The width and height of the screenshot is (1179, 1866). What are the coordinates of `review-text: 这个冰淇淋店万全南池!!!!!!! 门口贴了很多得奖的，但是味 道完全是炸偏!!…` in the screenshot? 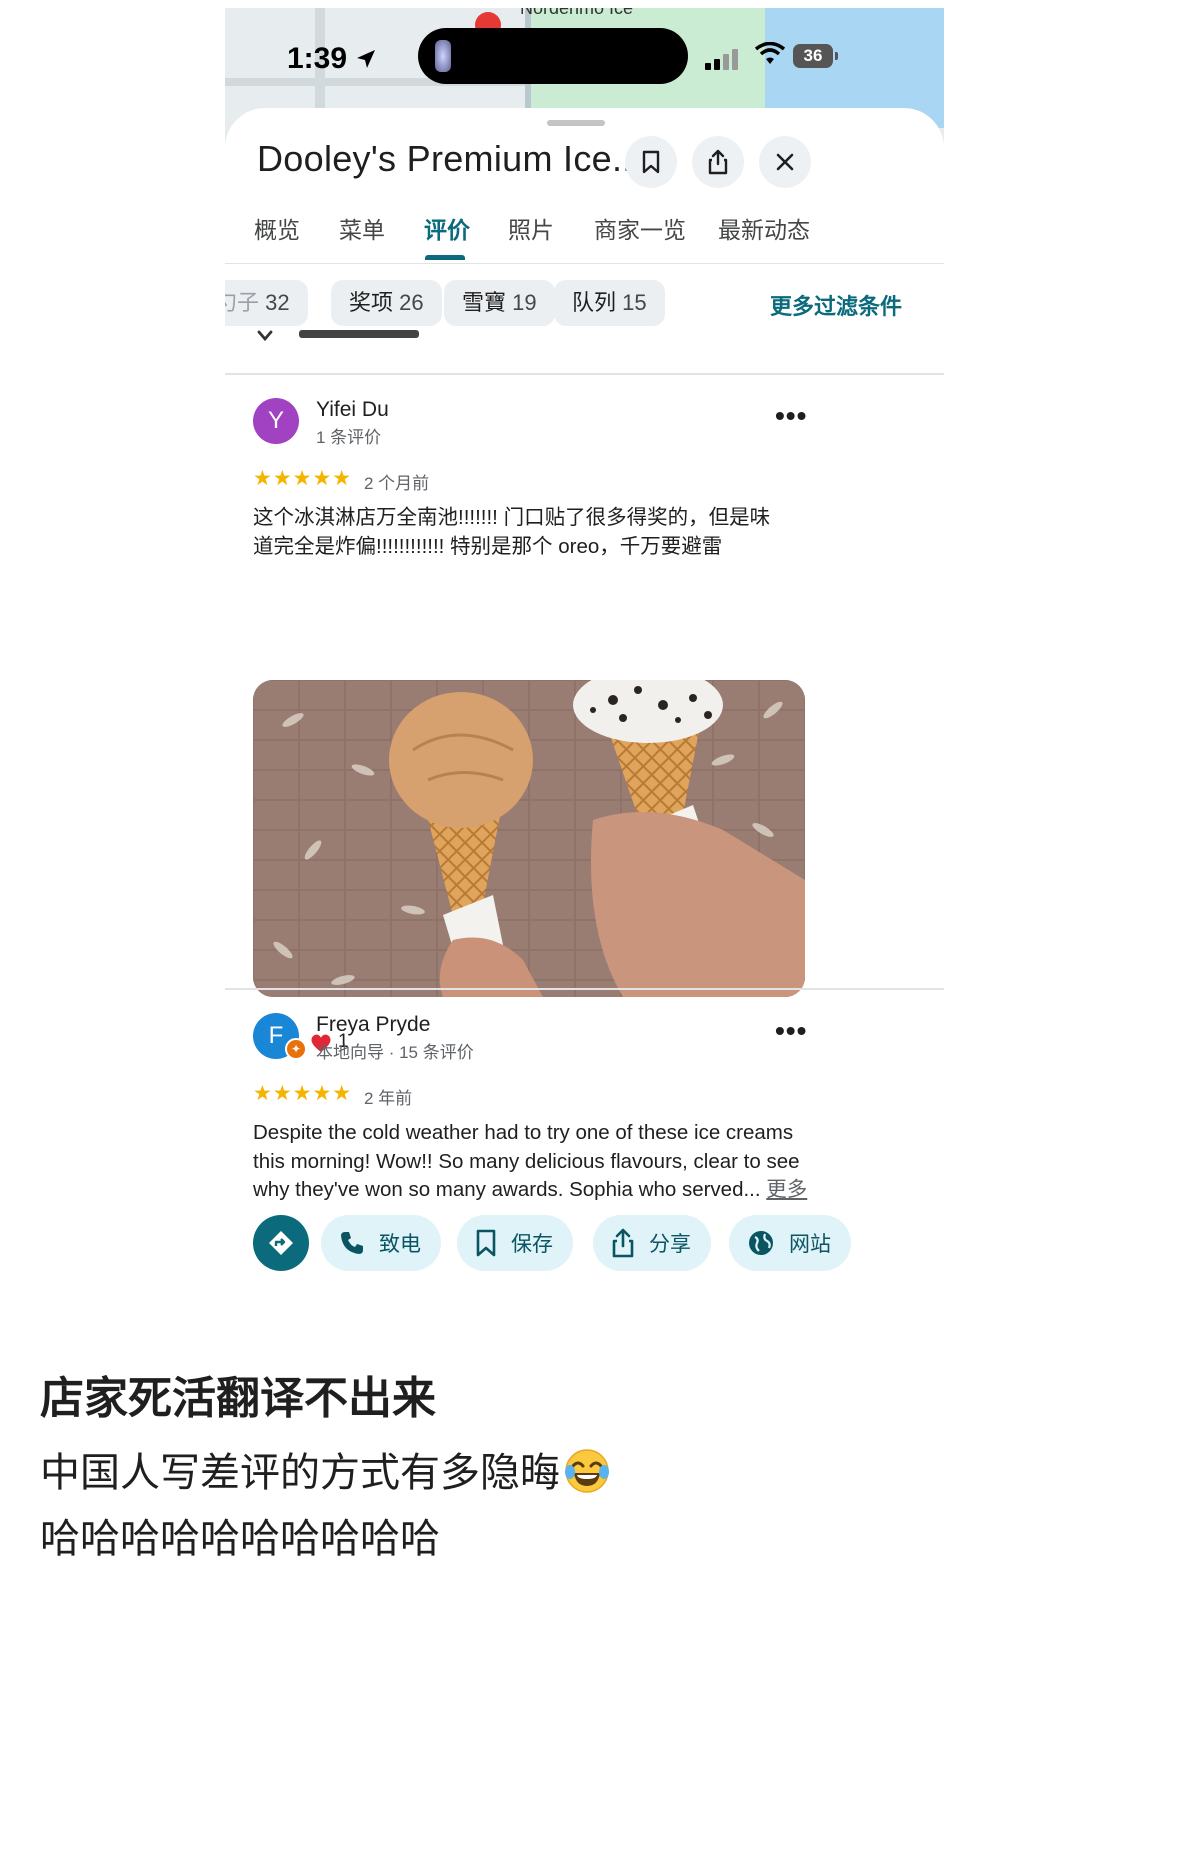 It's located at (530, 532).